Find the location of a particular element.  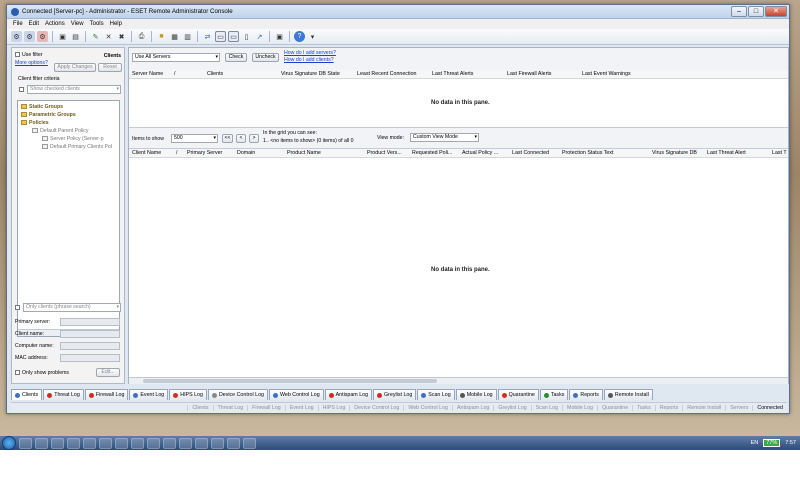

status-antispam-log: Antispam Log is located at coordinates (472, 408).